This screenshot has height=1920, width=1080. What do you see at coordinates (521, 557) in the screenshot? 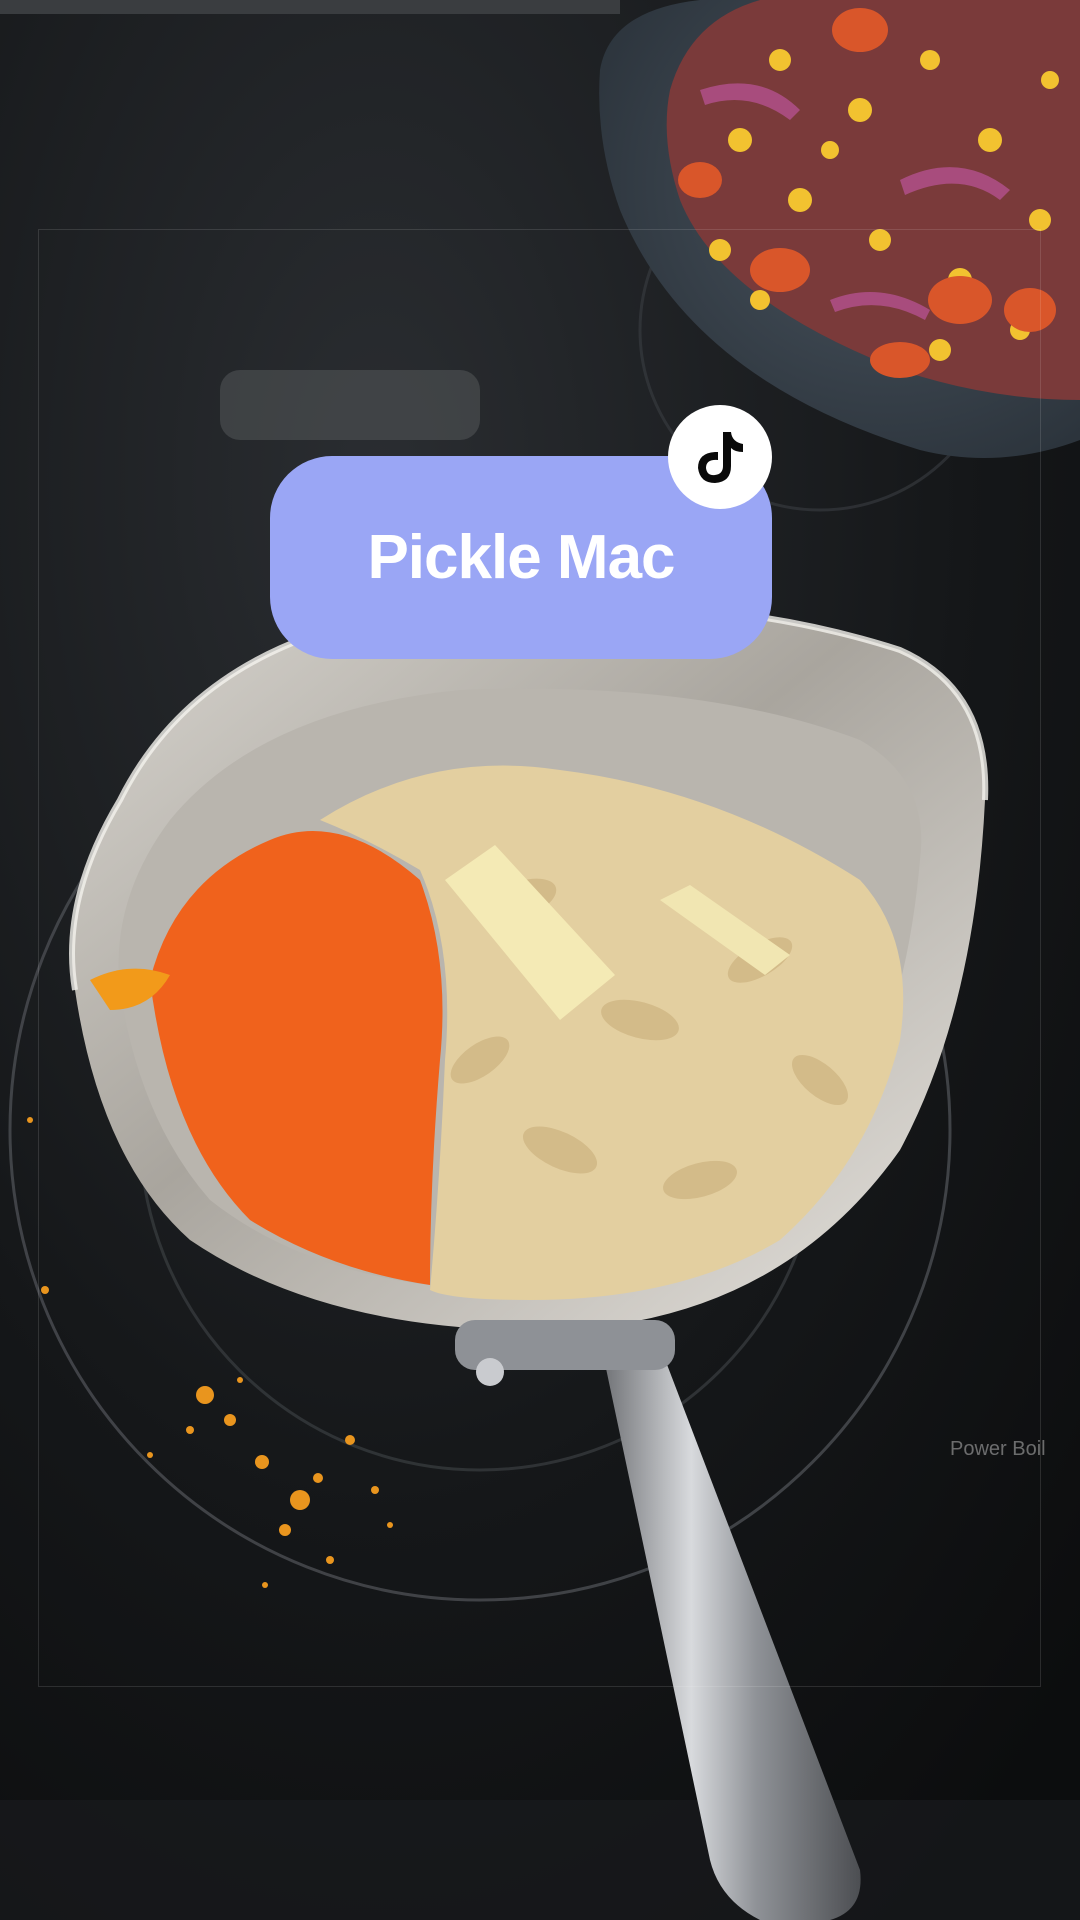
I see `video-title: Pickle Mac` at bounding box center [521, 557].